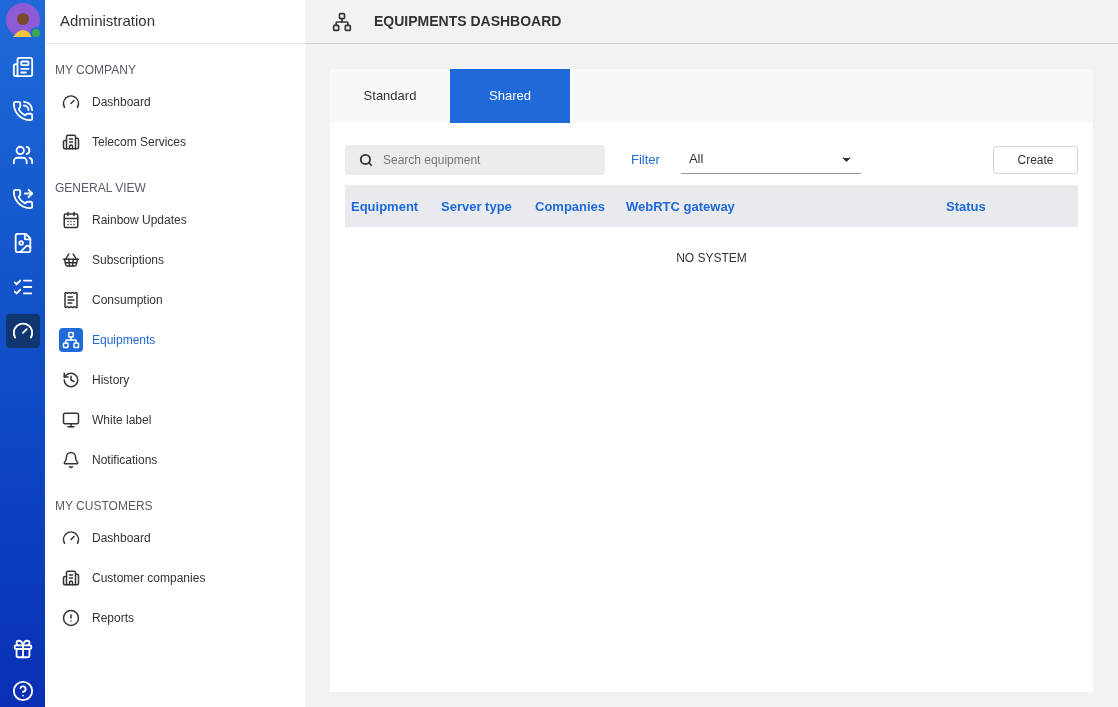 The image size is (1118, 707). I want to click on sidebar-title: Administration, so click(108, 21).